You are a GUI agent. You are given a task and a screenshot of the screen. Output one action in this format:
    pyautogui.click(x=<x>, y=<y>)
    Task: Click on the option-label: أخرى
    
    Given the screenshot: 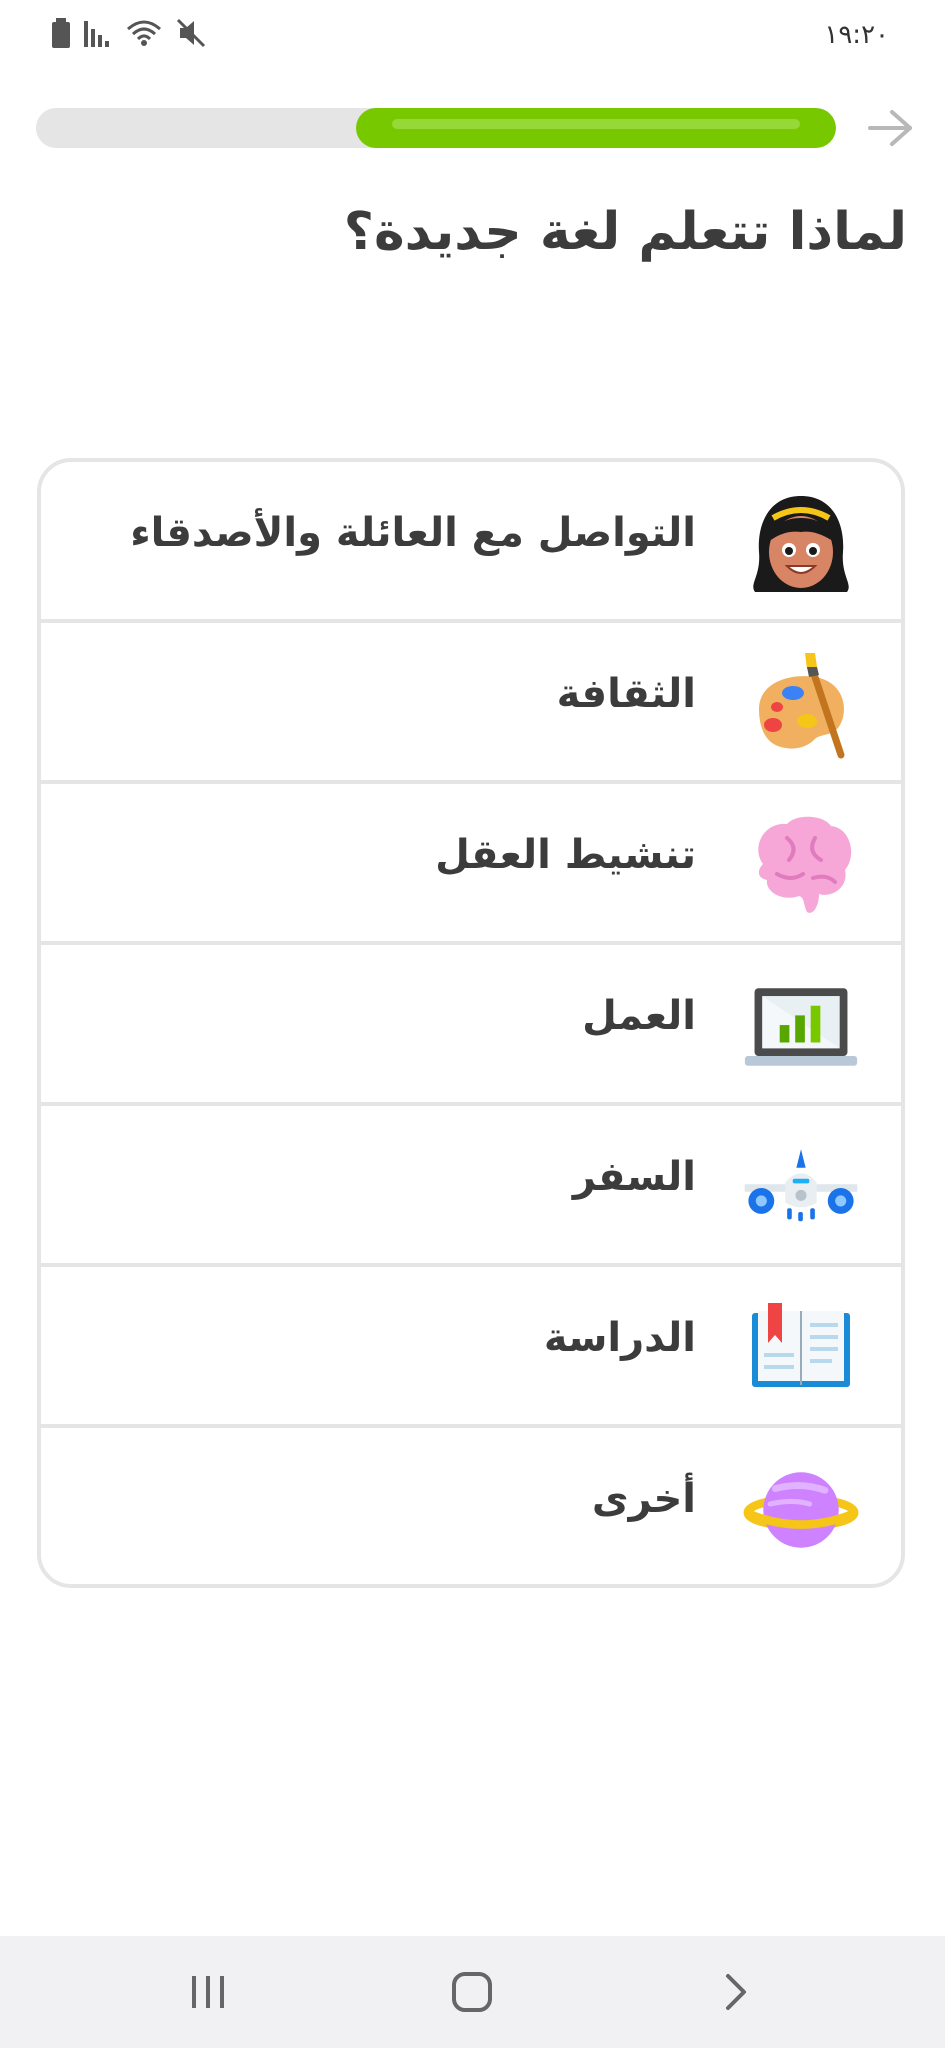 What is the action you would take?
    pyautogui.click(x=643, y=1499)
    